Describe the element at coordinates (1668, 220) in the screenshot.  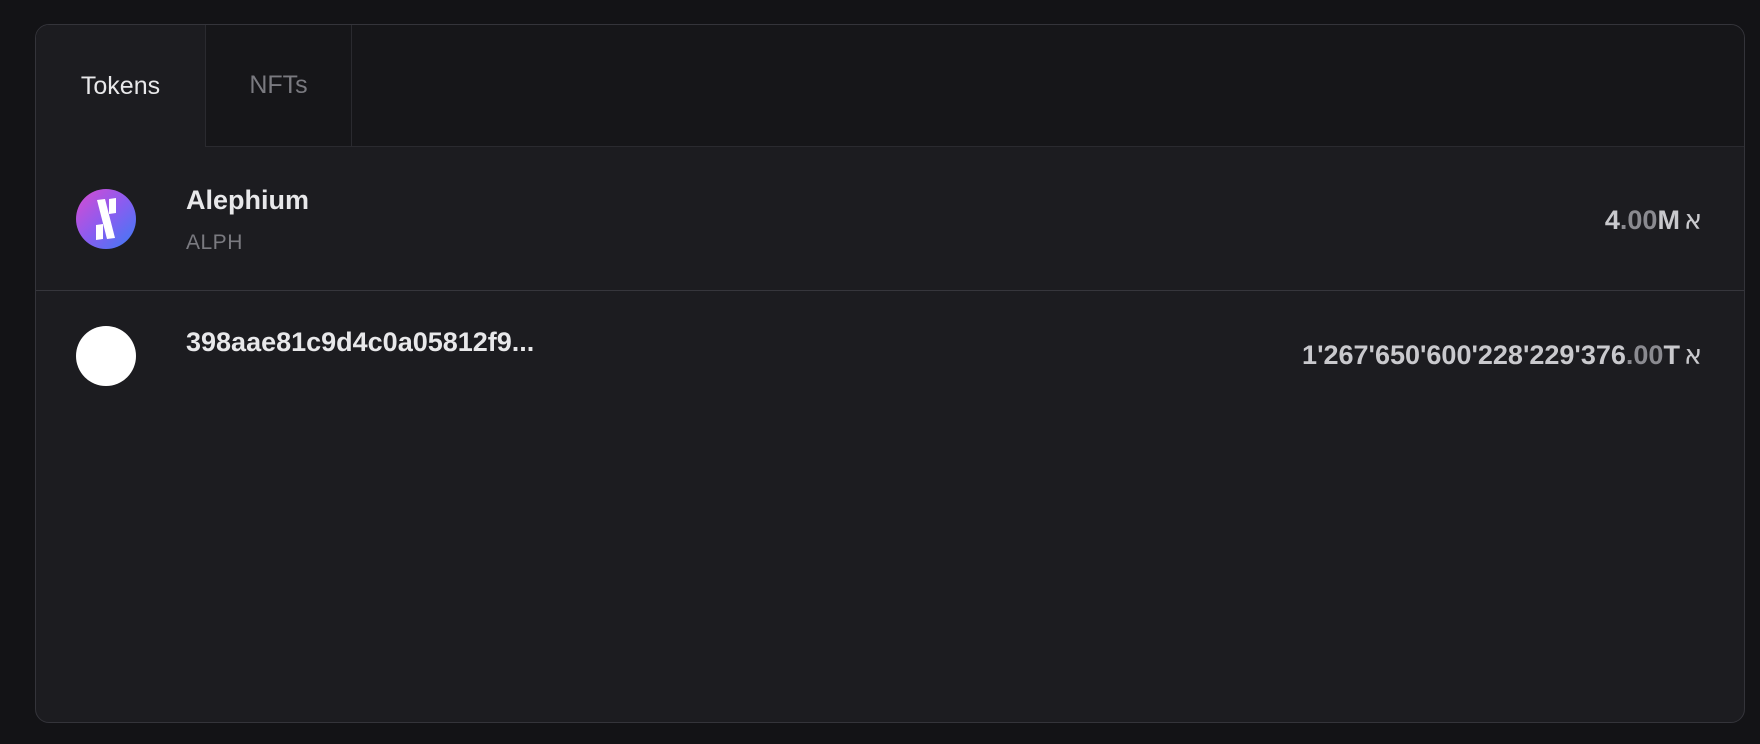
I see `amount-suffix: M` at that location.